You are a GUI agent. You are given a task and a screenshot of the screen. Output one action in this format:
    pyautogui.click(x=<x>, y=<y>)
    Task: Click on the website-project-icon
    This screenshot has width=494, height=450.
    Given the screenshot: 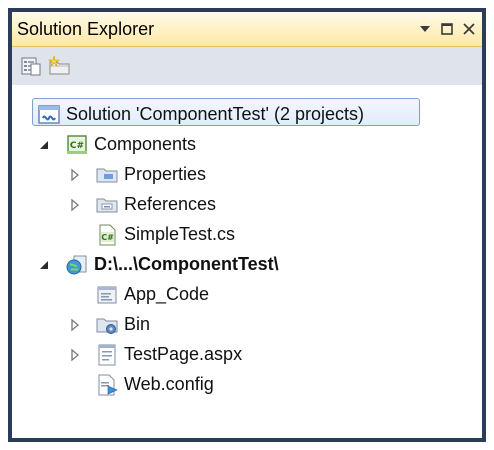 What is the action you would take?
    pyautogui.click(x=77, y=265)
    